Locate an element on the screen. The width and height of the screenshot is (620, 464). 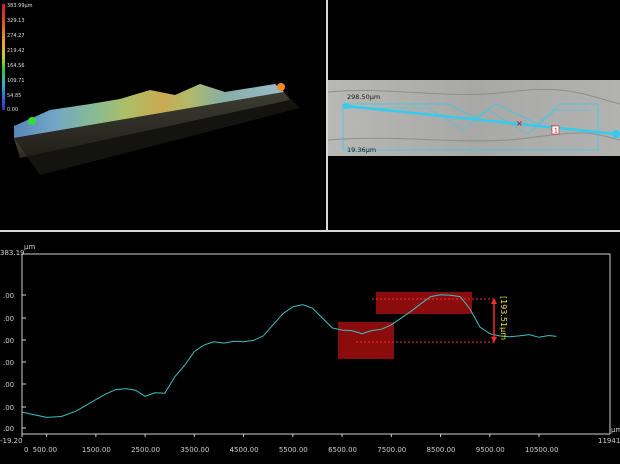
x-end-label: 11941.2 is located at coordinates (609, 441).